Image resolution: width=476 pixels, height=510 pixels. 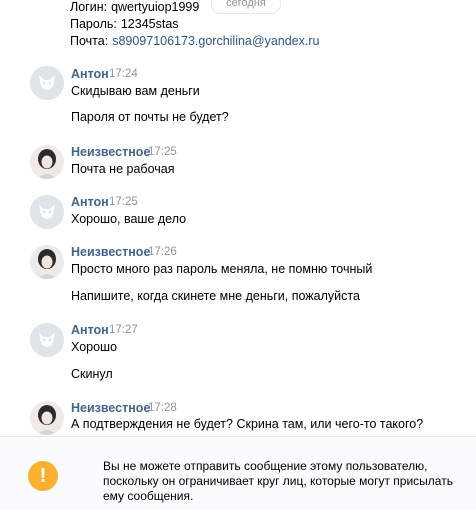 I want to click on email-label: Почта:, so click(x=89, y=41).